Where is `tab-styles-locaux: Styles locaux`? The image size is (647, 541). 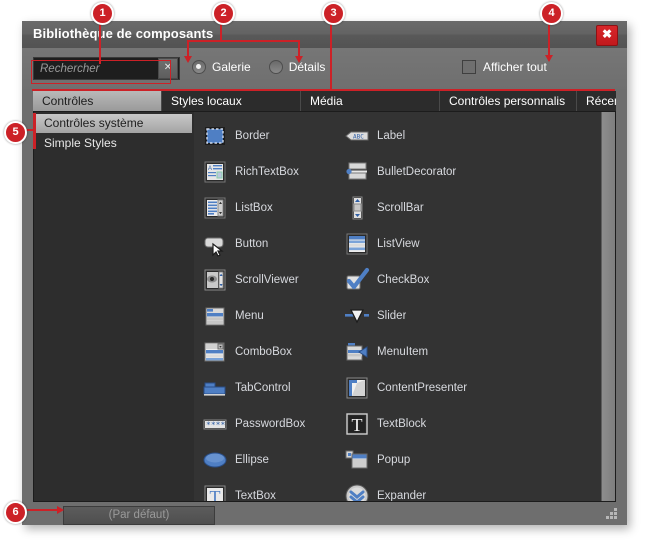
tab-styles-locaux: Styles locaux is located at coordinates (231, 101).